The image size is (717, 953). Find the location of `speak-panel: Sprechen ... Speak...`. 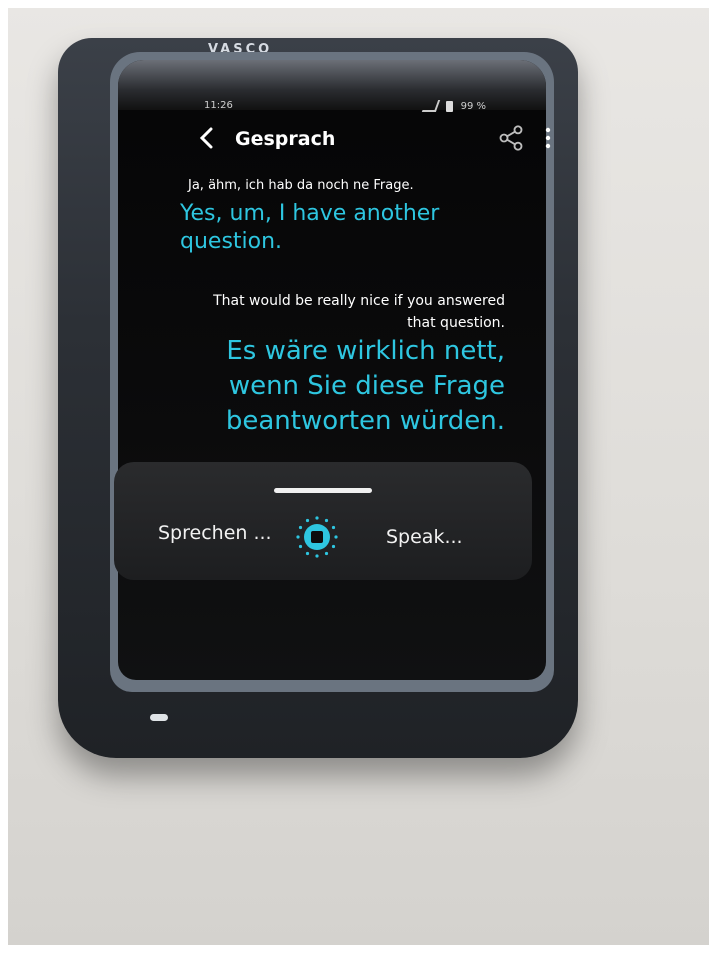

speak-panel: Sprechen ... Speak... is located at coordinates (323, 521).